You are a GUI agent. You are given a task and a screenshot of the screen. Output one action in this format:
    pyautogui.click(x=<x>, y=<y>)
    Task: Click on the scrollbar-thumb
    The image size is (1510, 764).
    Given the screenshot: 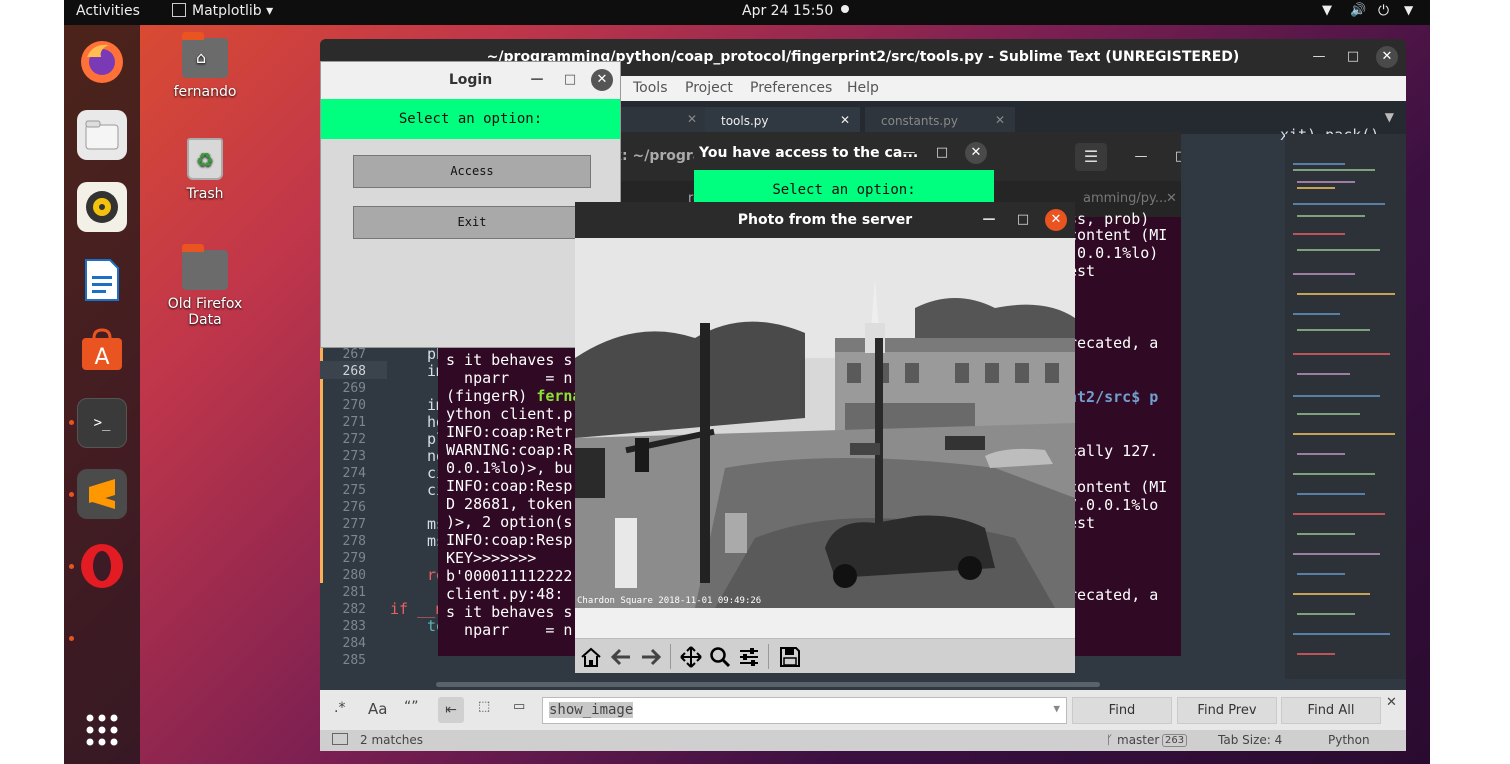 What is the action you would take?
    pyautogui.click(x=768, y=684)
    